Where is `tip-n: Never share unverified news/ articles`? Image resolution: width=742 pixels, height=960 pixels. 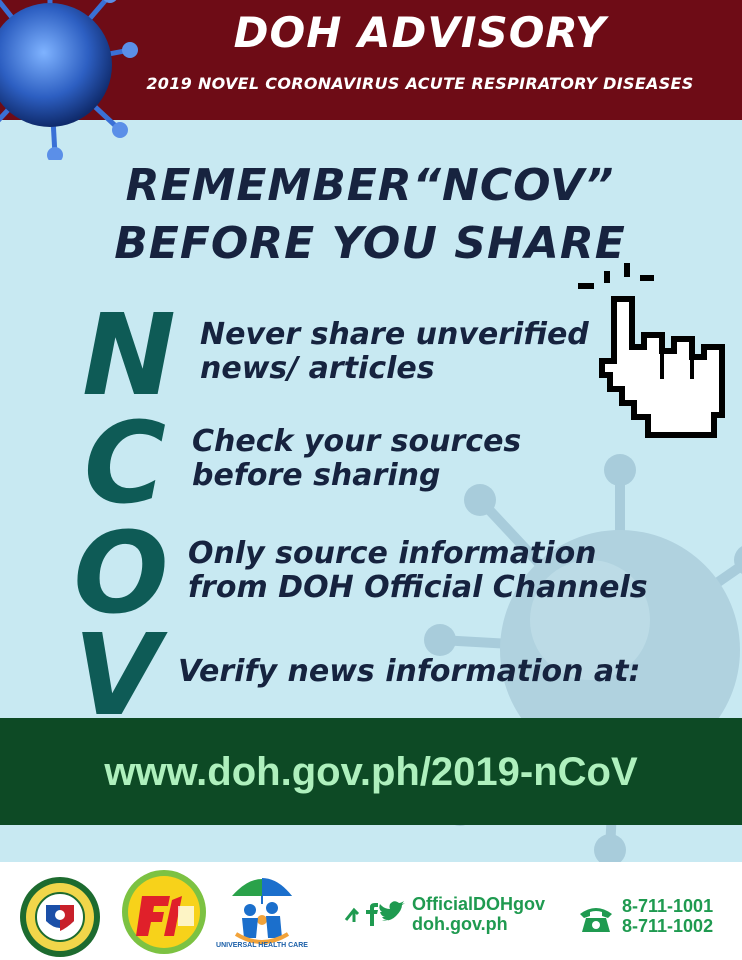
tip-n: Never share unverified news/ articles is located at coordinates (394, 352).